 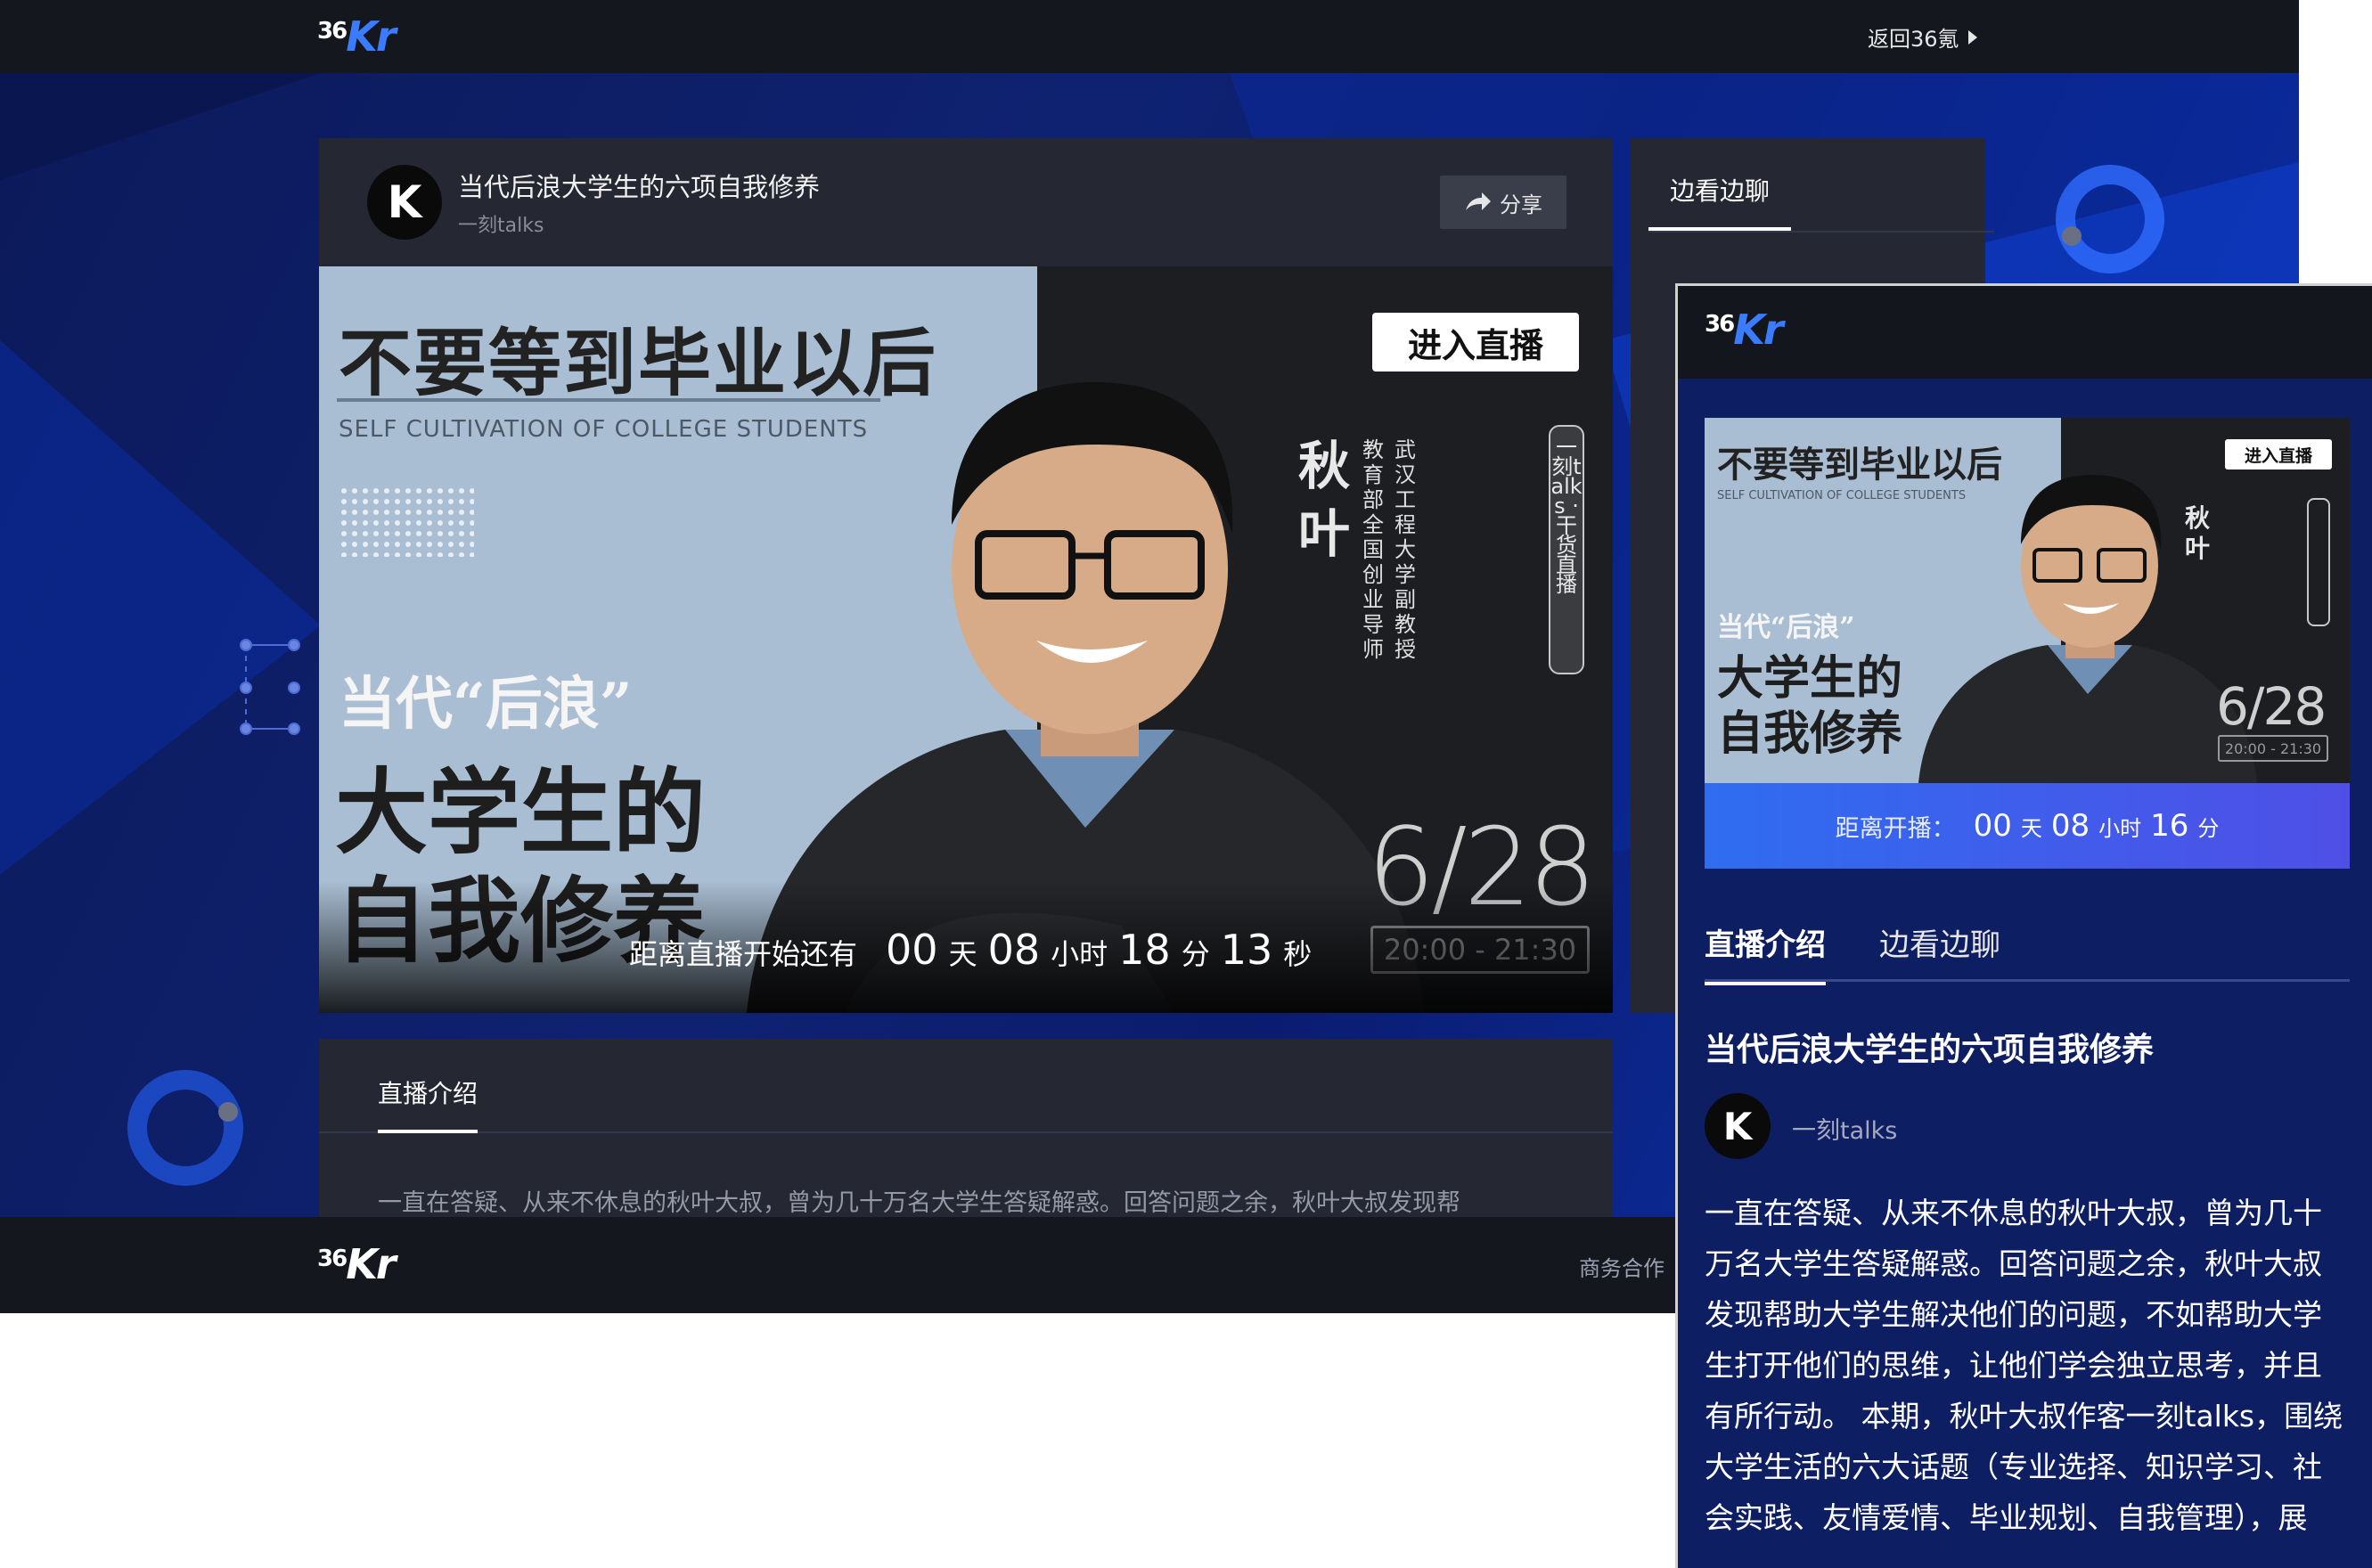 What do you see at coordinates (1149, 36) in the screenshot?
I see `top-navbar: 36Kr 返回36氪` at bounding box center [1149, 36].